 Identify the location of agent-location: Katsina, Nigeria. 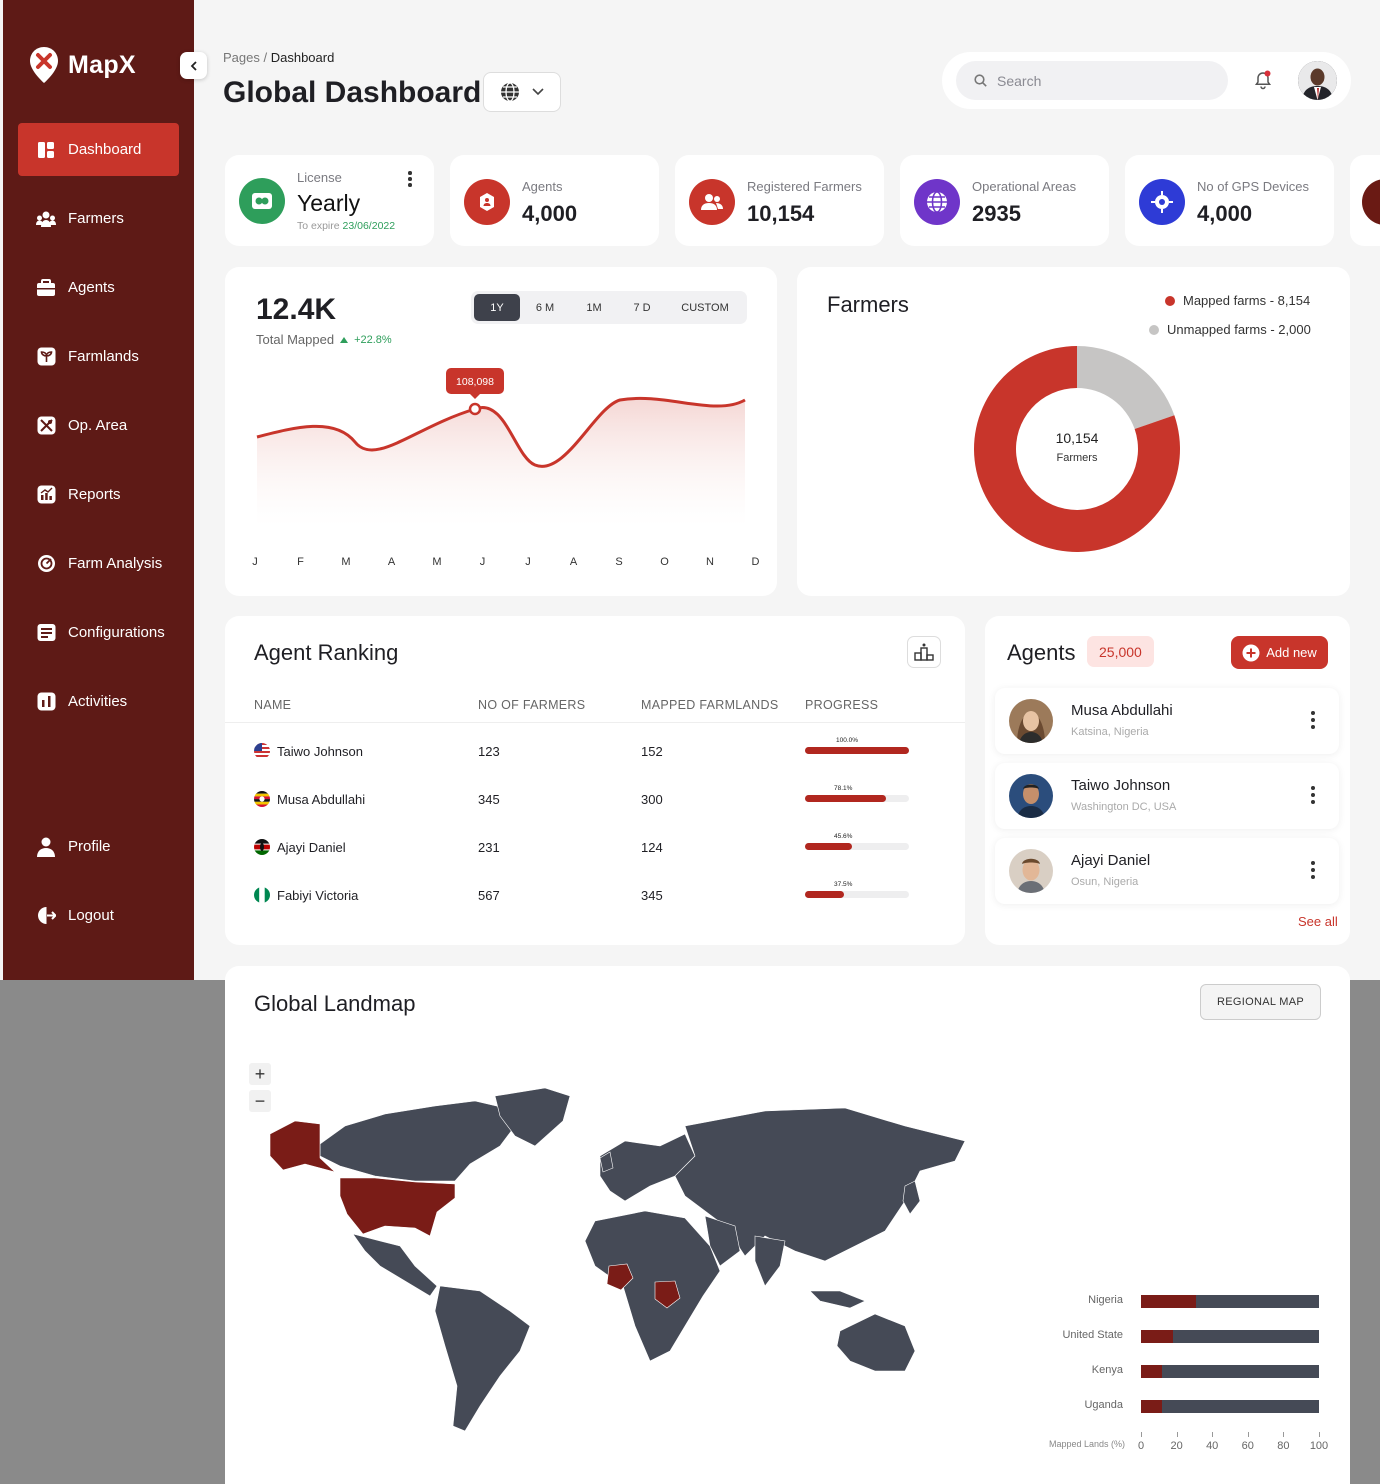
(1110, 732).